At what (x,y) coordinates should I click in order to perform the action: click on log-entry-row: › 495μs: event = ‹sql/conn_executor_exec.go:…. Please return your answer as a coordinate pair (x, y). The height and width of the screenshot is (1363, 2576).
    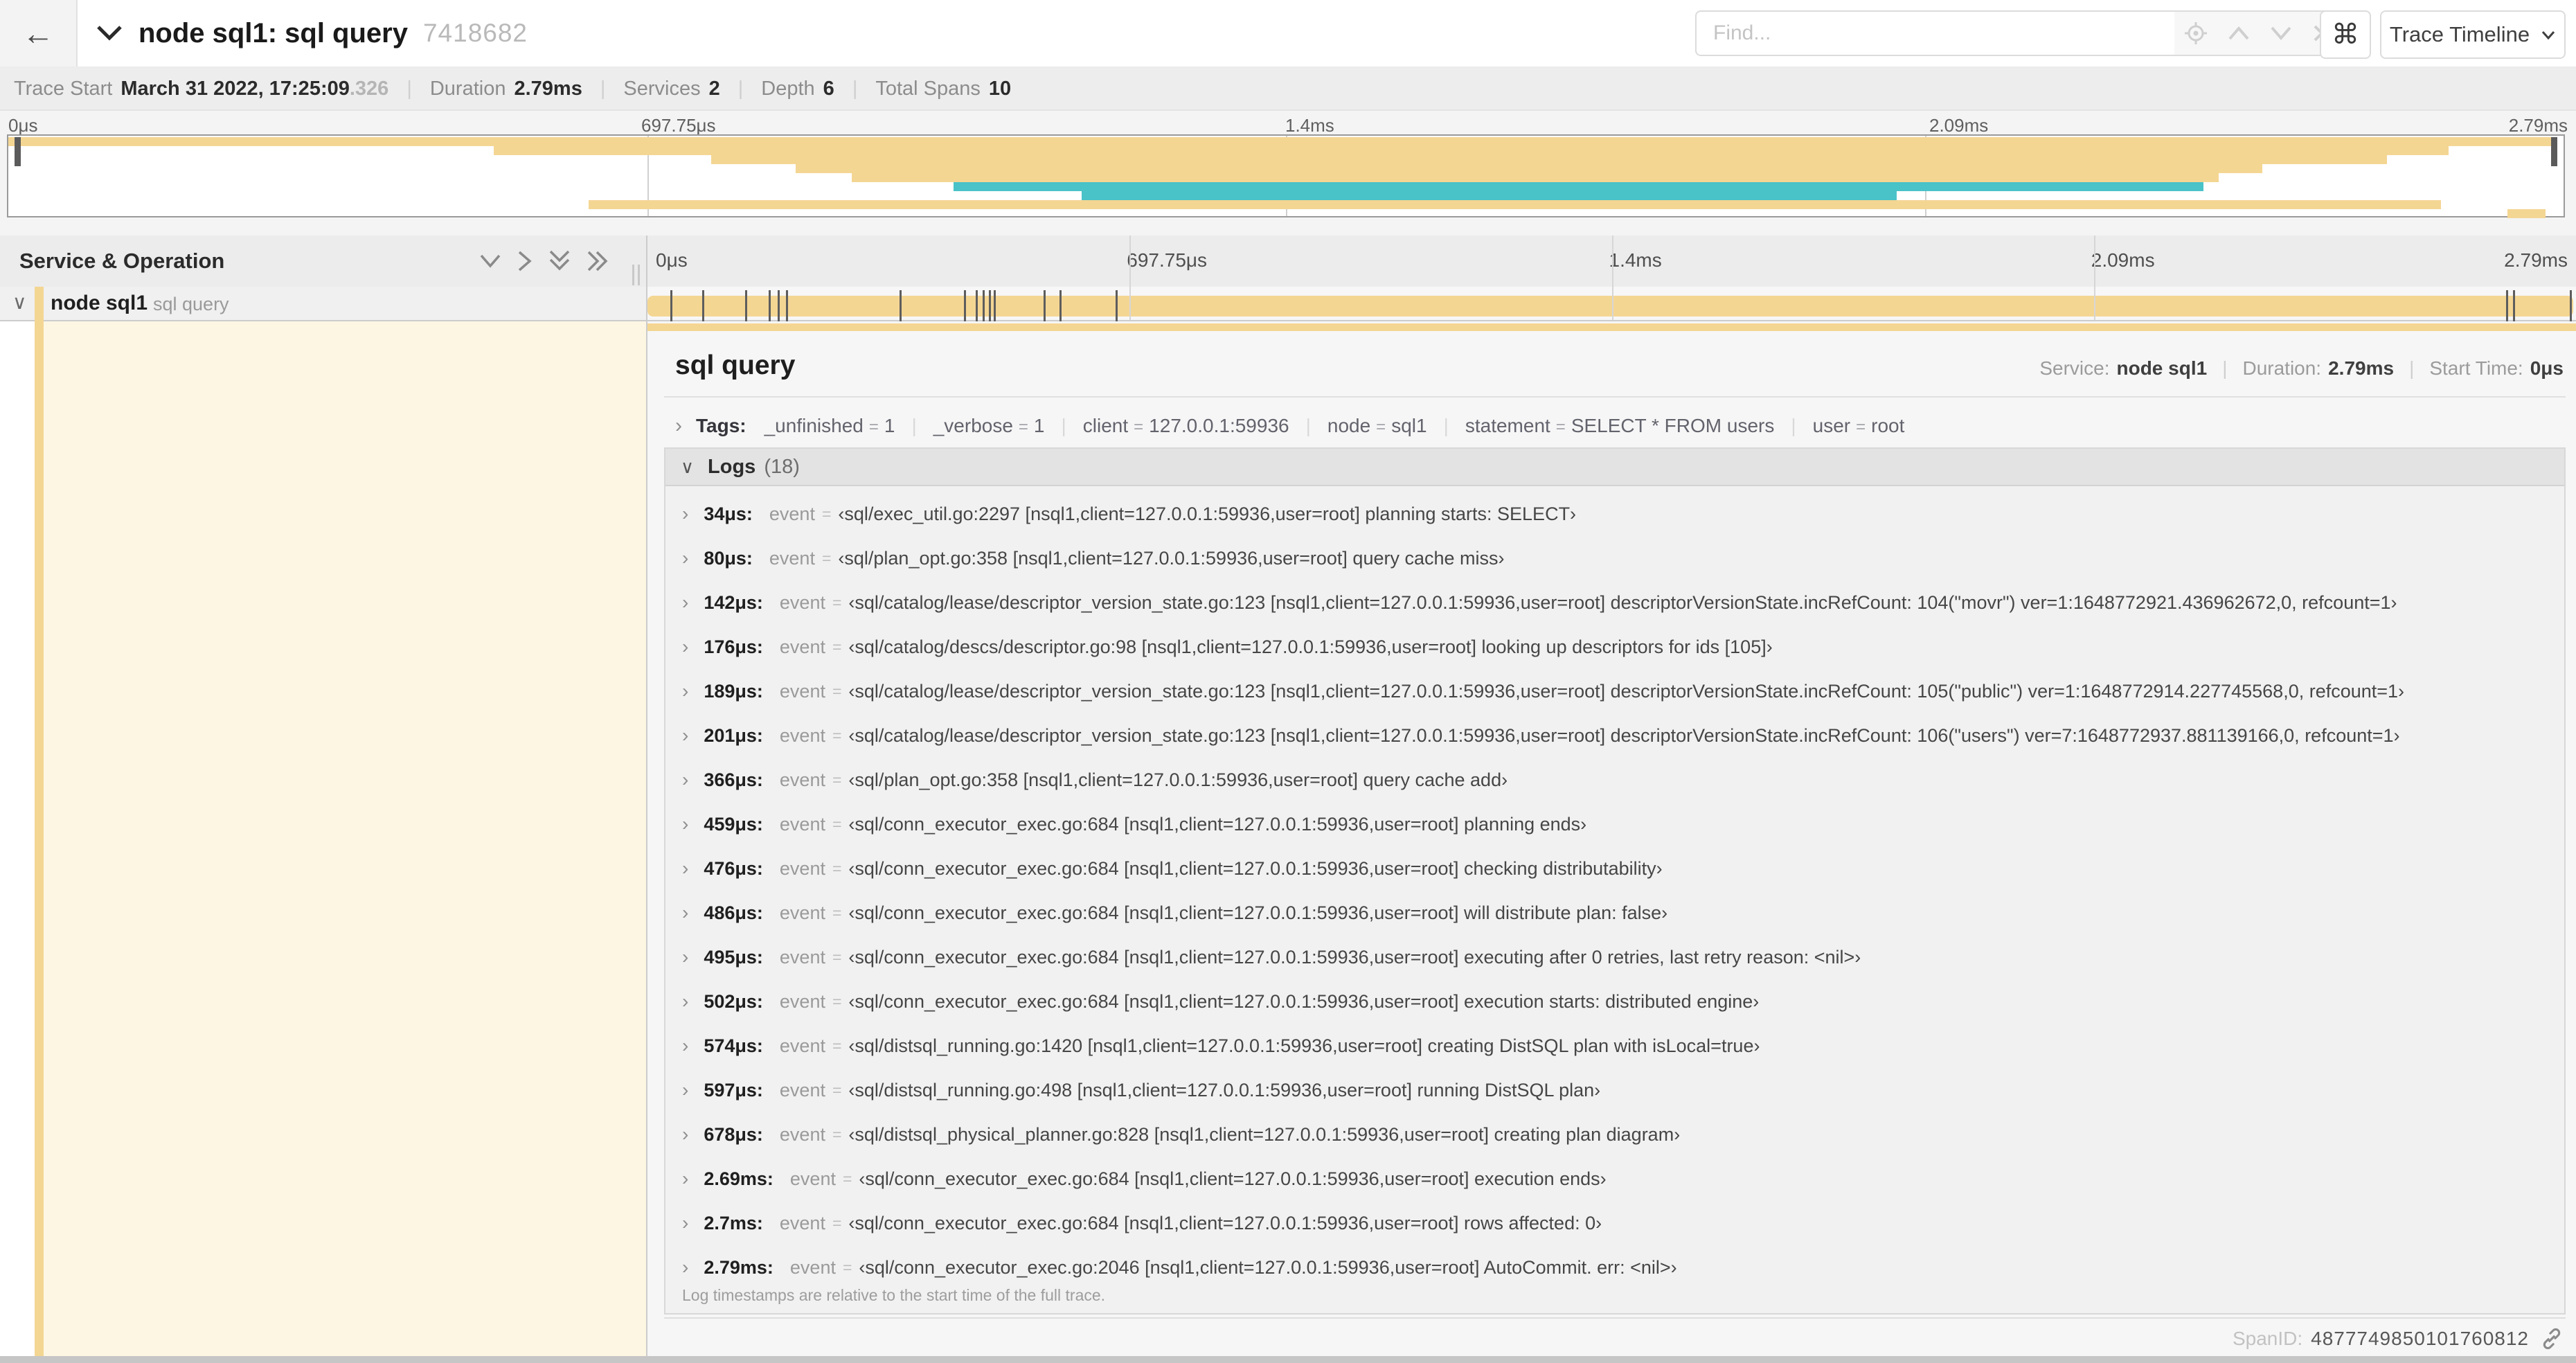
    Looking at the image, I should click on (1615, 957).